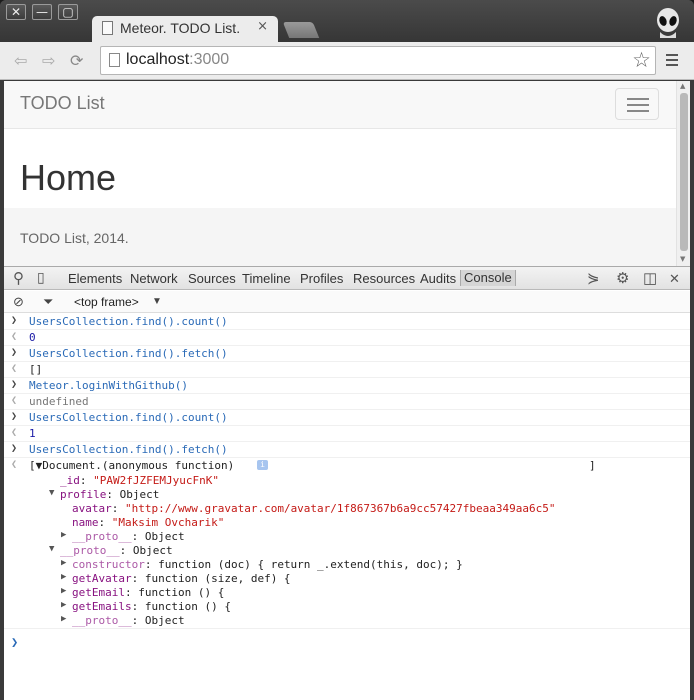 This screenshot has width=694, height=700. Describe the element at coordinates (95, 278) in the screenshot. I see `tab-elements: Elements` at that location.